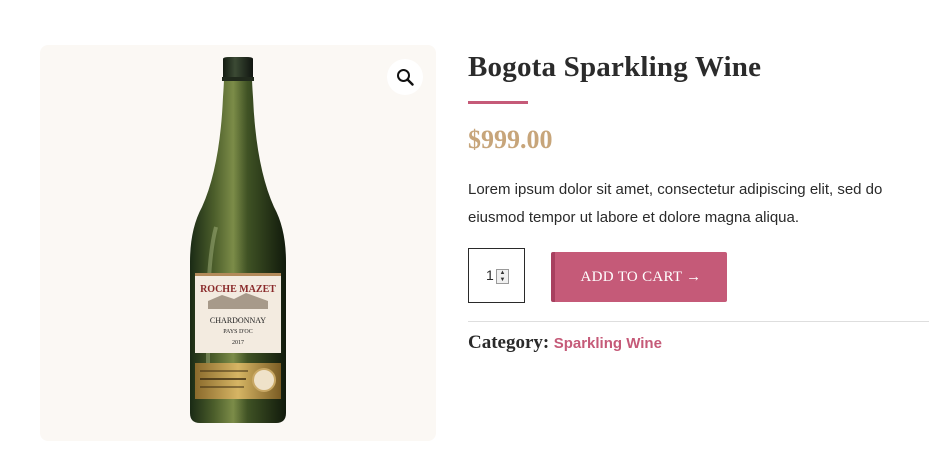 Image resolution: width=929 pixels, height=475 pixels. Describe the element at coordinates (238, 343) in the screenshot. I see `label-year: 2017` at that location.